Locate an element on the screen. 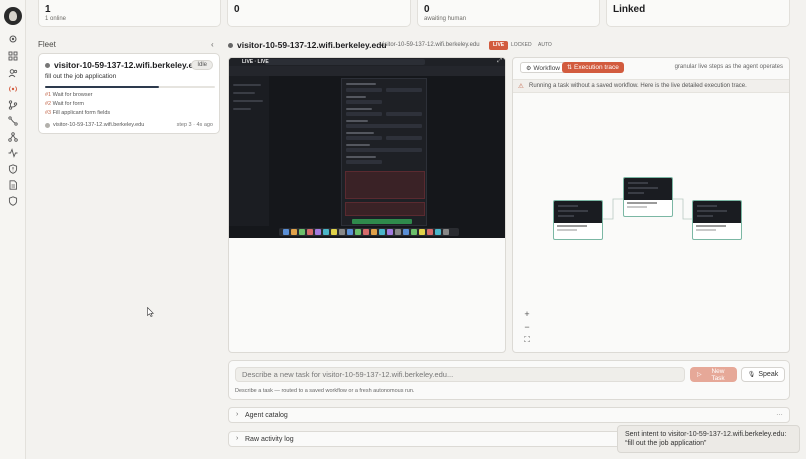 Image resolution: width=806 pixels, height=459 pixels. stat-value: 1 is located at coordinates (48, 9).